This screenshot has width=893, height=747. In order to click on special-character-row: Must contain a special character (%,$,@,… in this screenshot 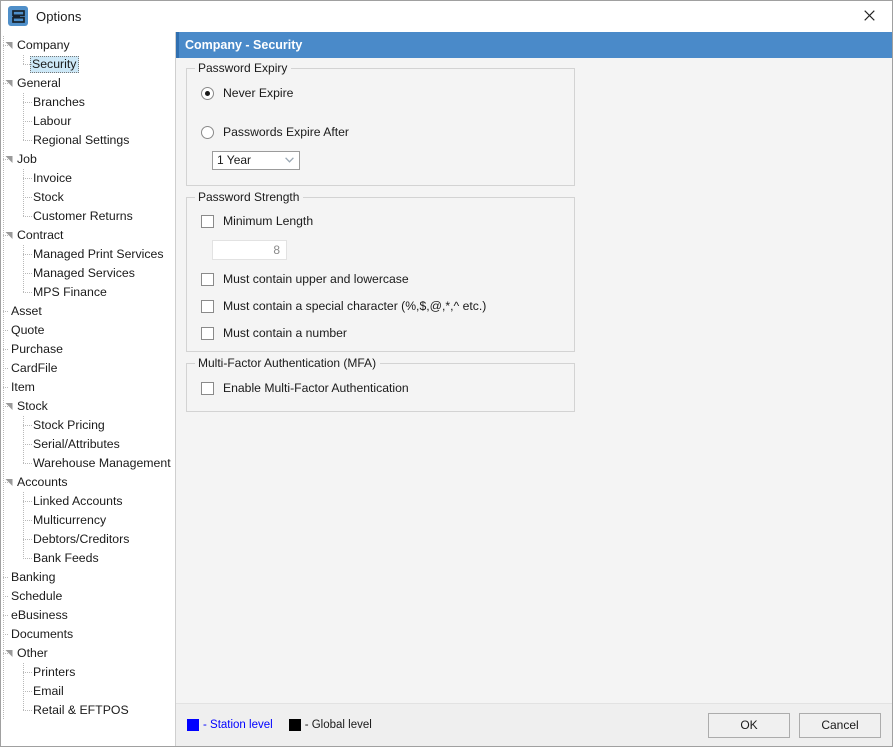, I will do `click(382, 306)`.